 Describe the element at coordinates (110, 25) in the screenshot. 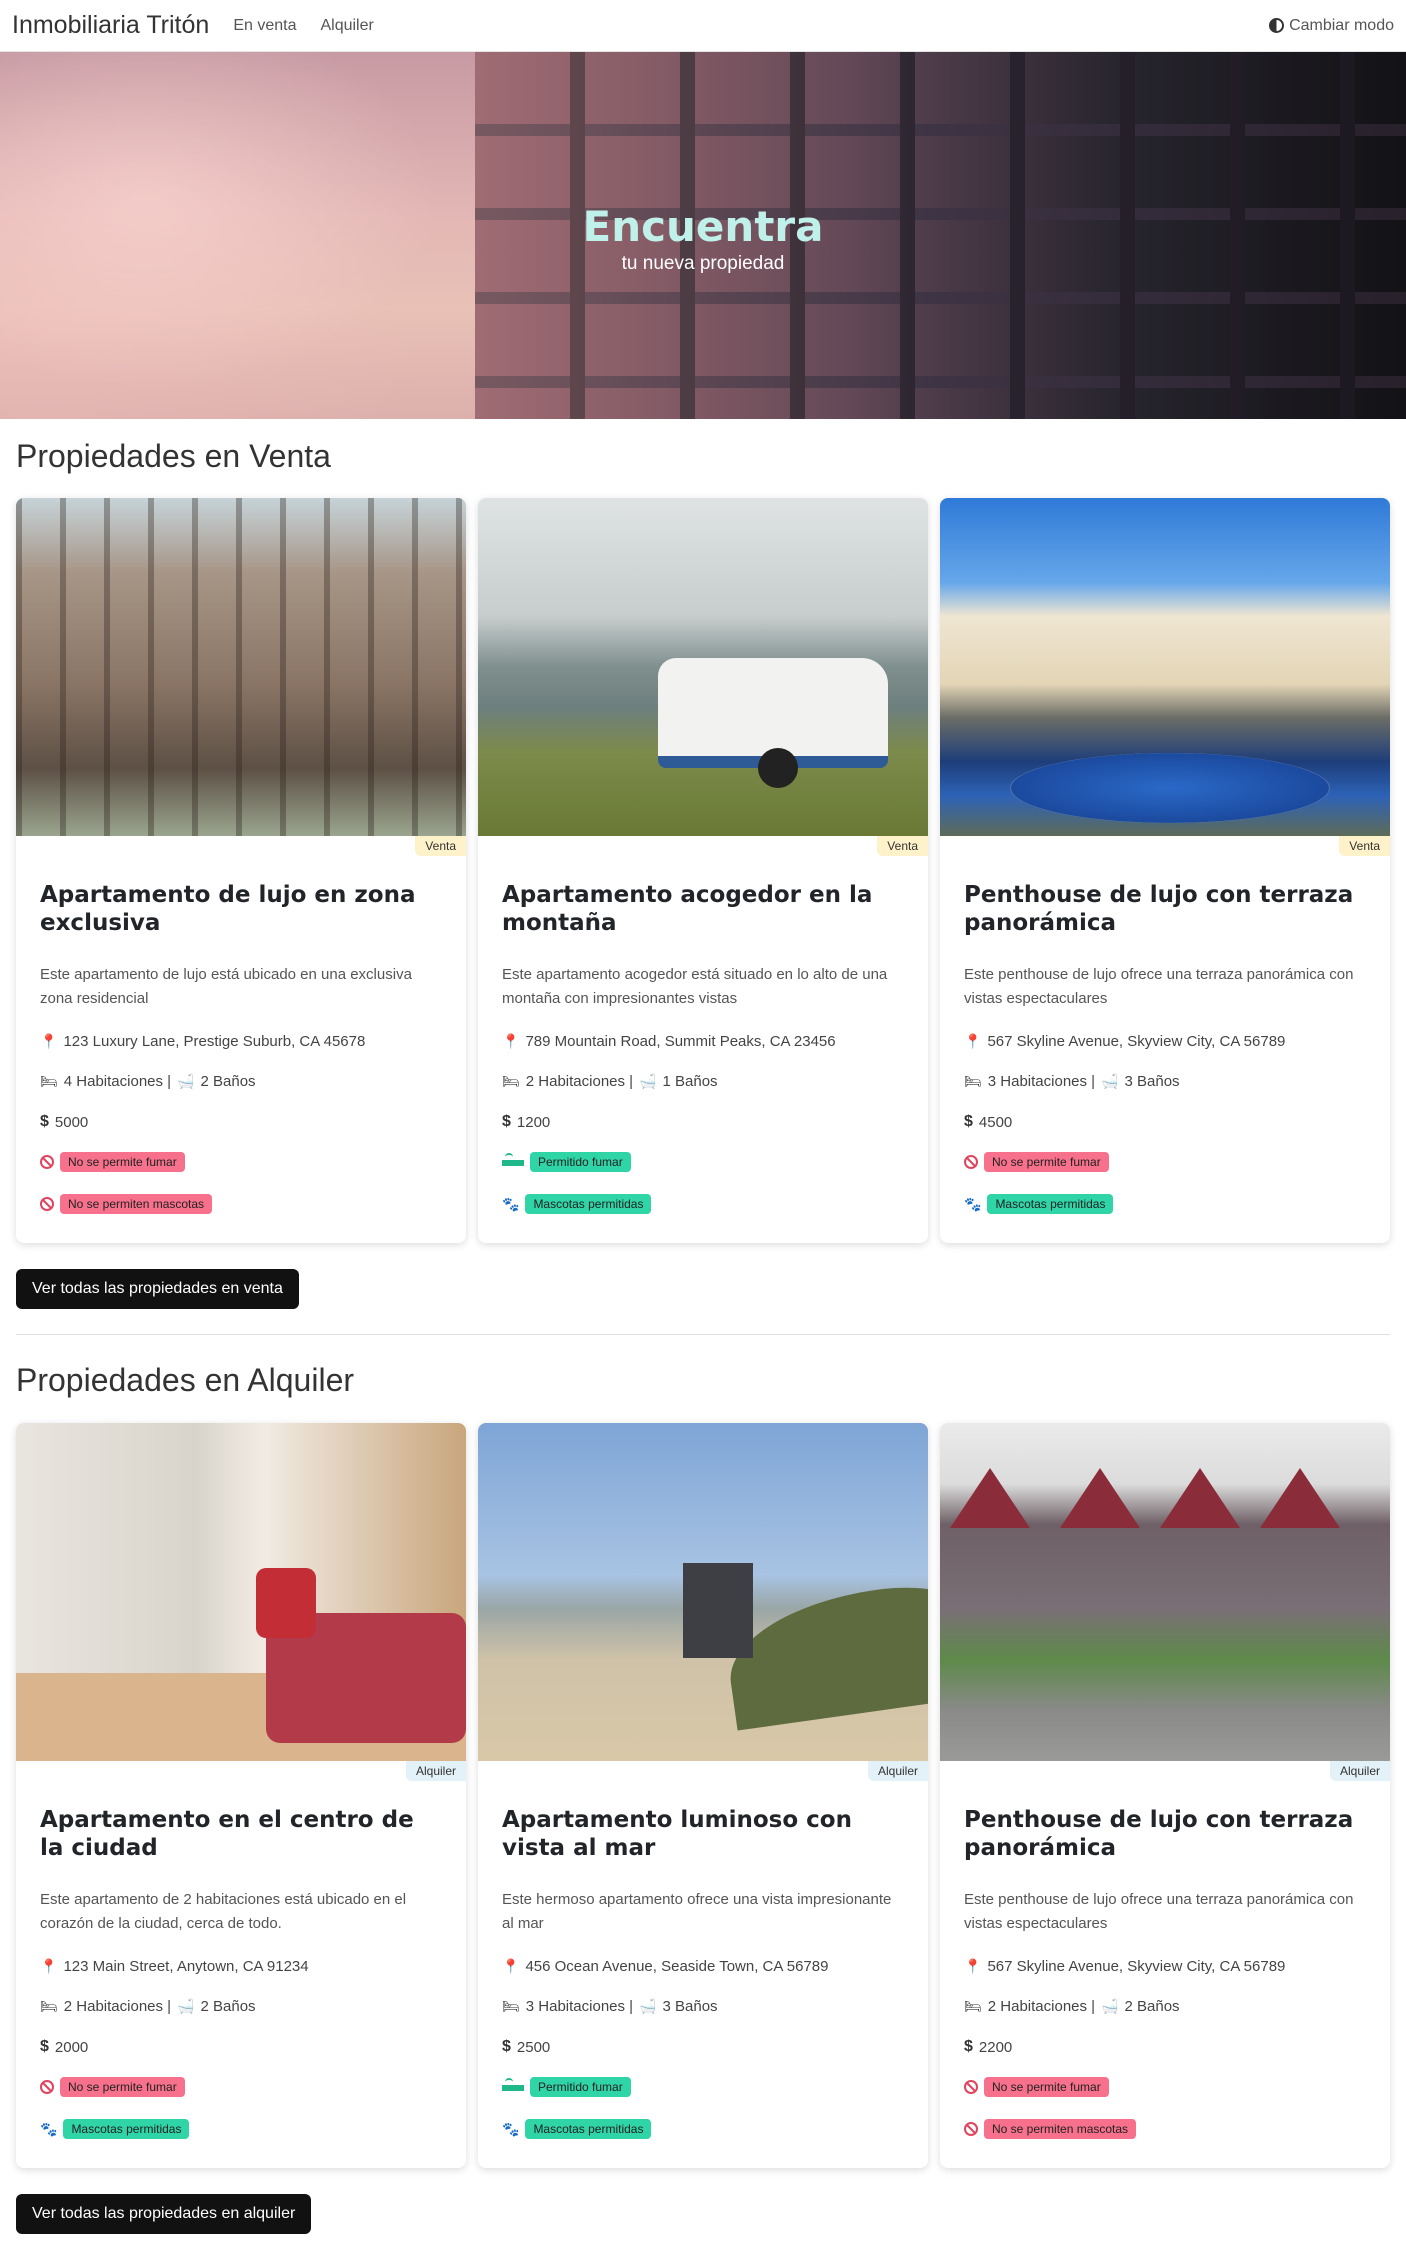

I see `brand-logo: Inmobiliaria Tritón` at that location.